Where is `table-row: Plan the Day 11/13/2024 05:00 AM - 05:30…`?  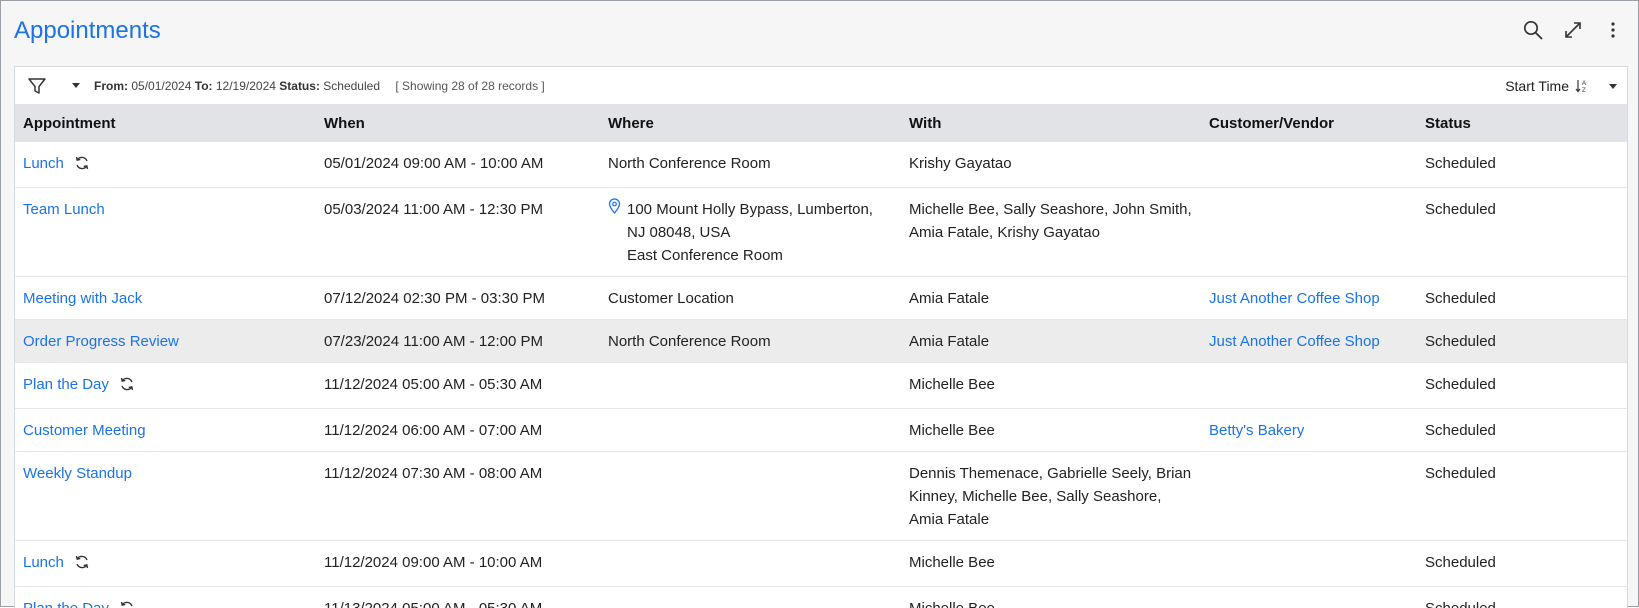 table-row: Plan the Day 11/13/2024 05:00 AM - 05:30… is located at coordinates (821, 597).